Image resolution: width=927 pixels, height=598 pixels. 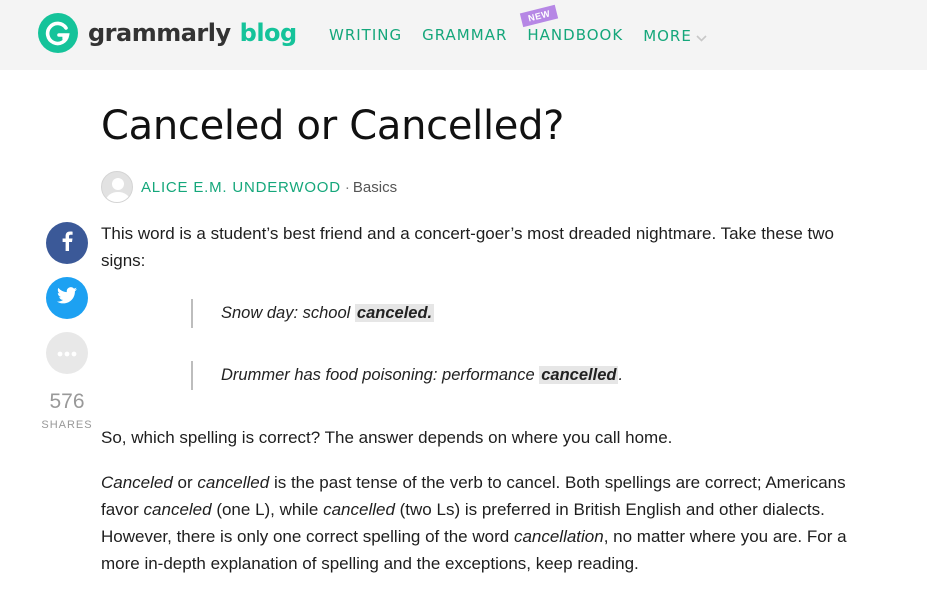 What do you see at coordinates (558, 536) in the screenshot?
I see `italic-term: cancellation` at bounding box center [558, 536].